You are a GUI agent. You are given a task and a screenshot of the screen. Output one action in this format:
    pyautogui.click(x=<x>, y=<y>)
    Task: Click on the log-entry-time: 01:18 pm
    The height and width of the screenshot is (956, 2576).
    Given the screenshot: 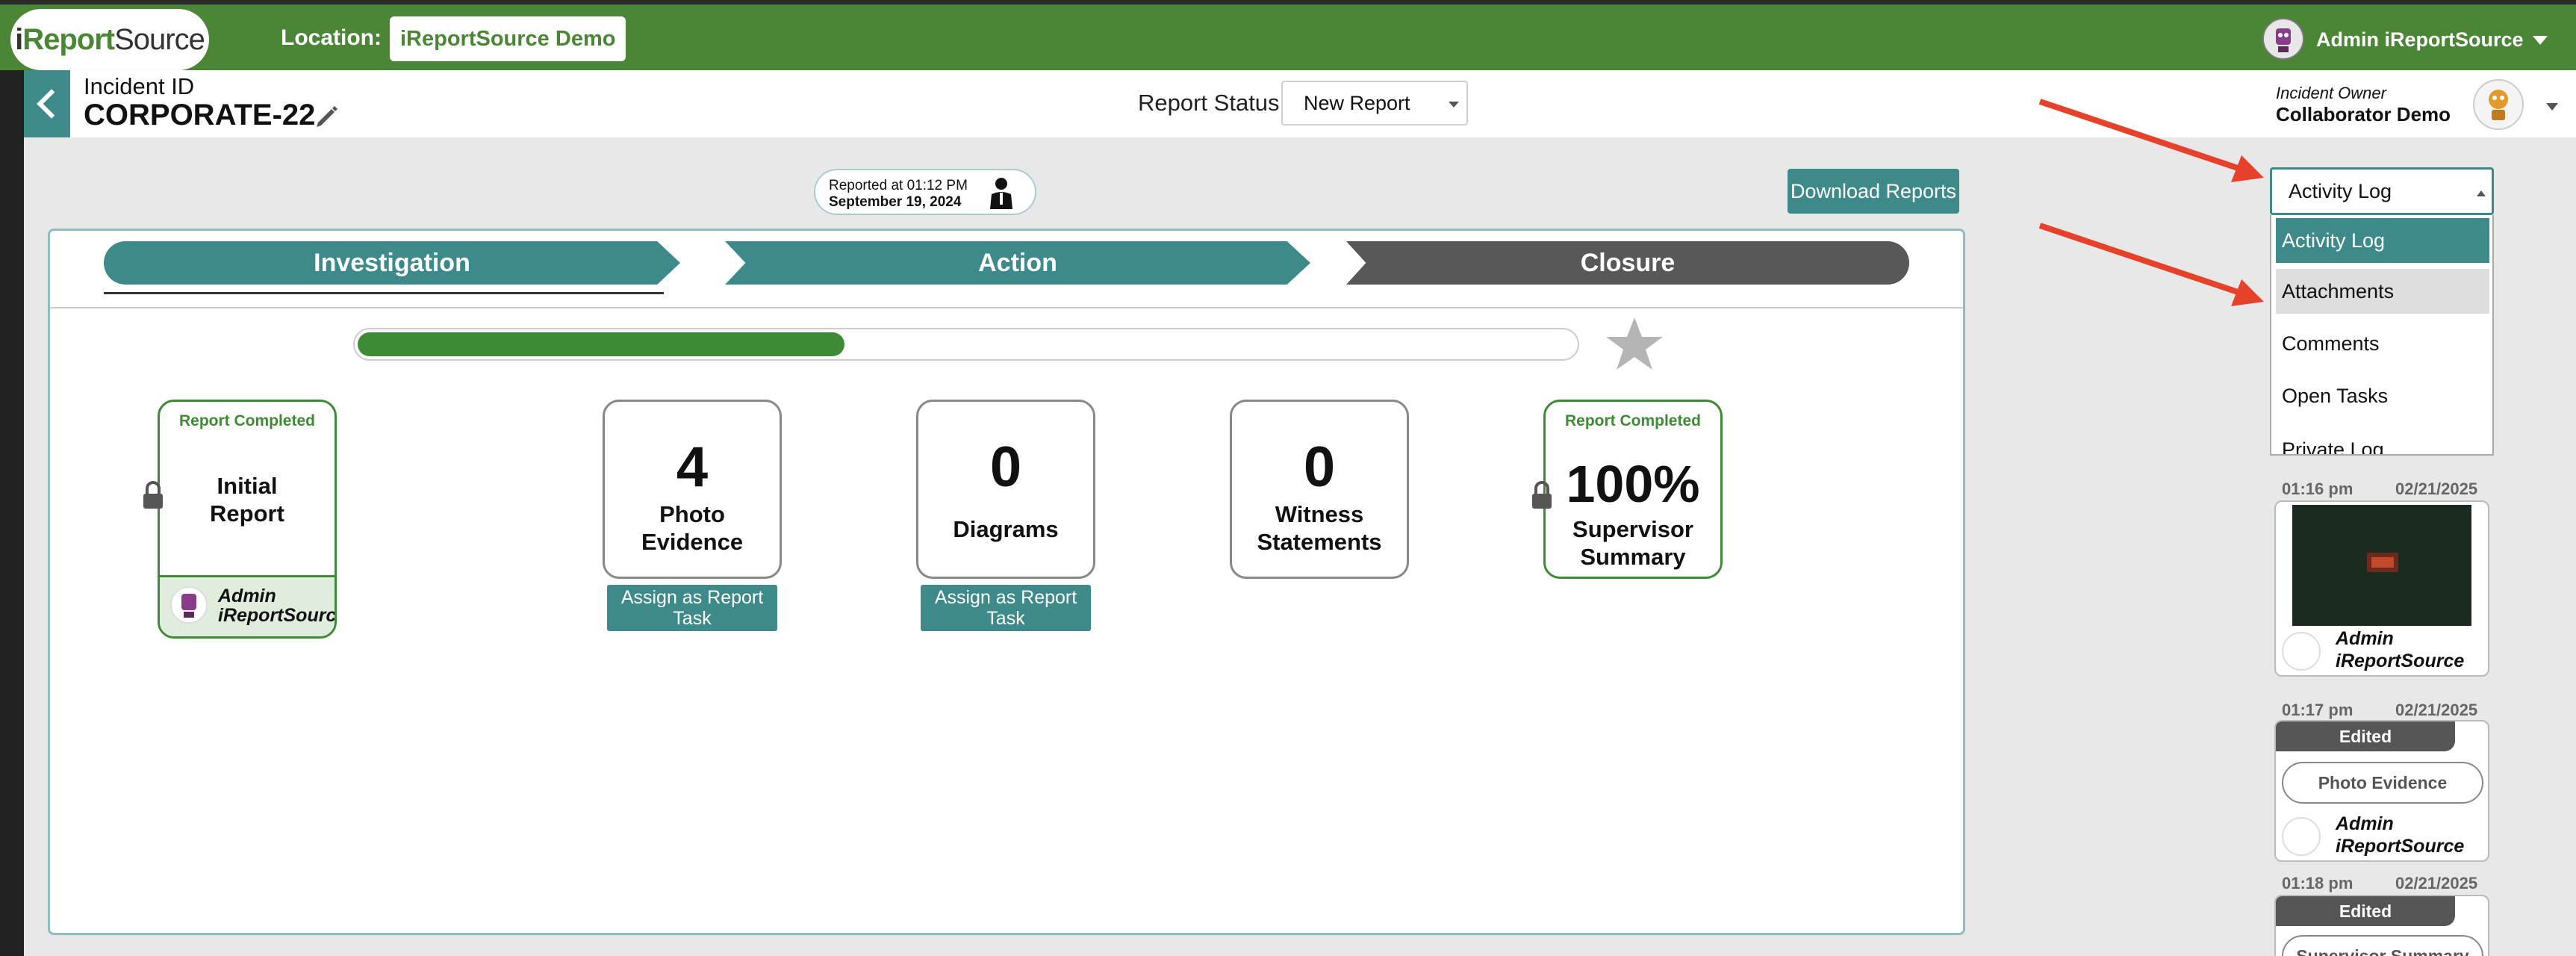 What is the action you would take?
    pyautogui.click(x=2317, y=883)
    